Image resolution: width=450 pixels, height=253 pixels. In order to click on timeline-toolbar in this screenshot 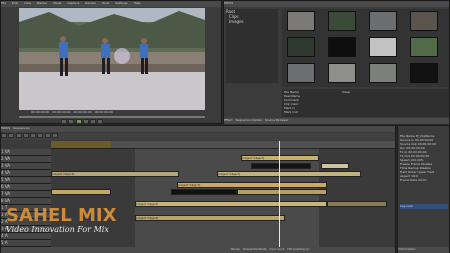, I will do `click(198, 136)`.